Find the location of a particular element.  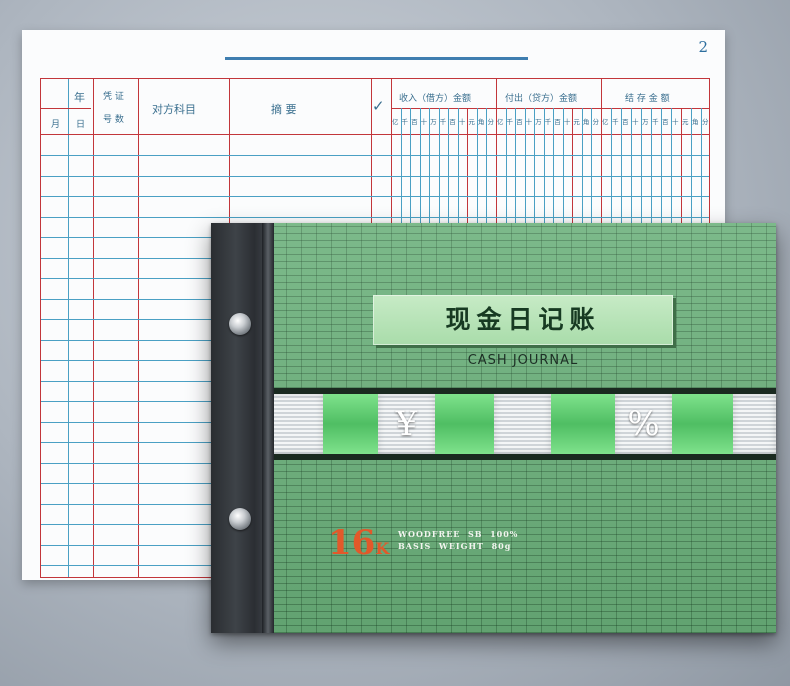

percent-icon: % is located at coordinates (643, 424).